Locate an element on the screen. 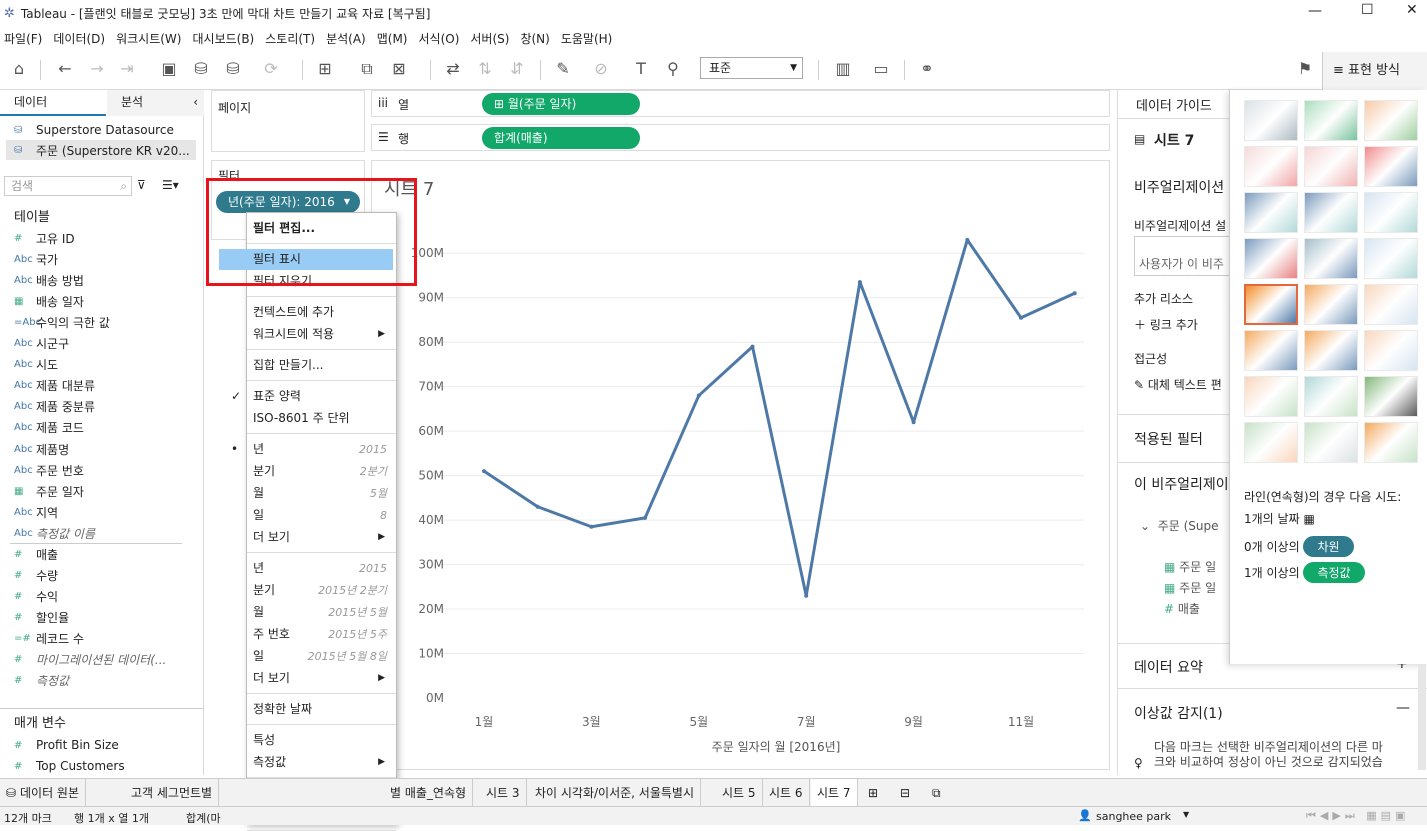 The image size is (1427, 831). field-item: Abc 측정값 이름 is located at coordinates (54, 533).